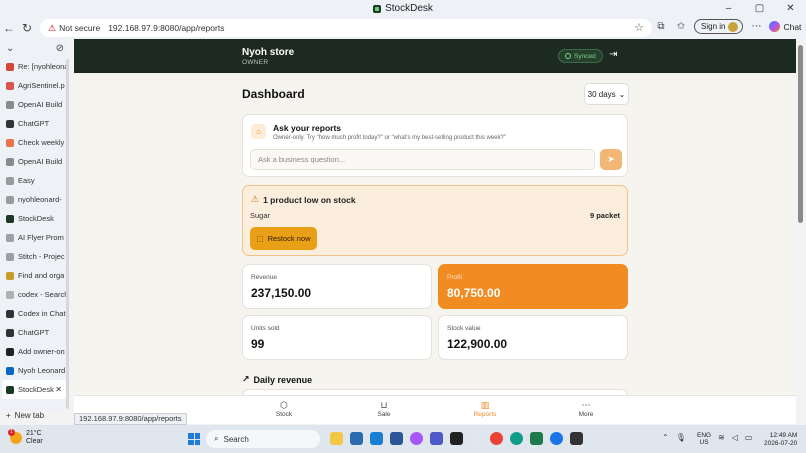  Describe the element at coordinates (26, 180) in the screenshot. I see `tab-label: Easy` at that location.